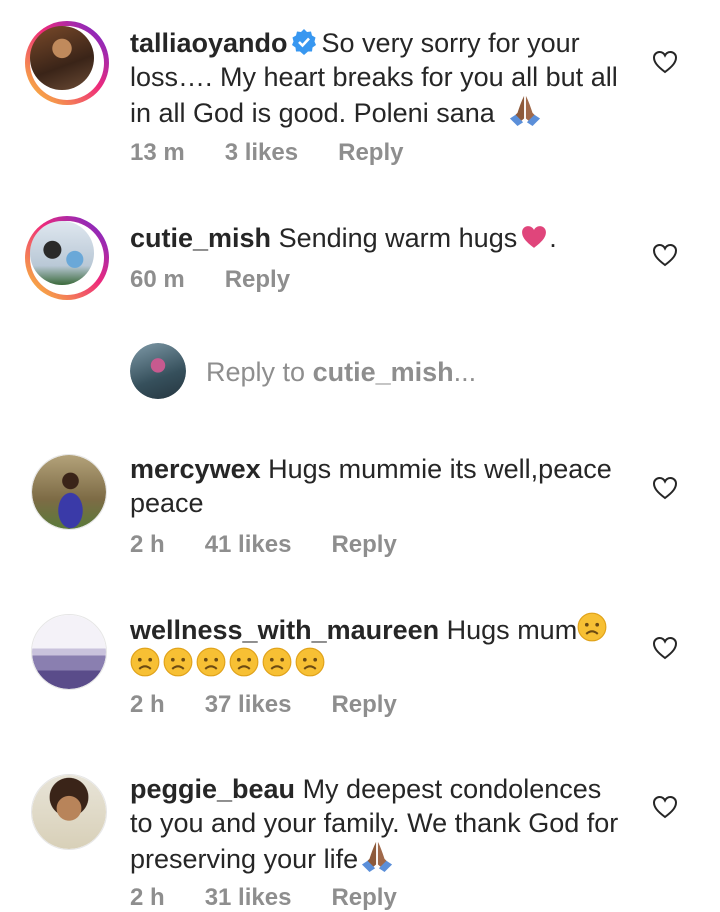 This screenshot has height=912, width=720. I want to click on avatar-peggie_beau, so click(69, 812).